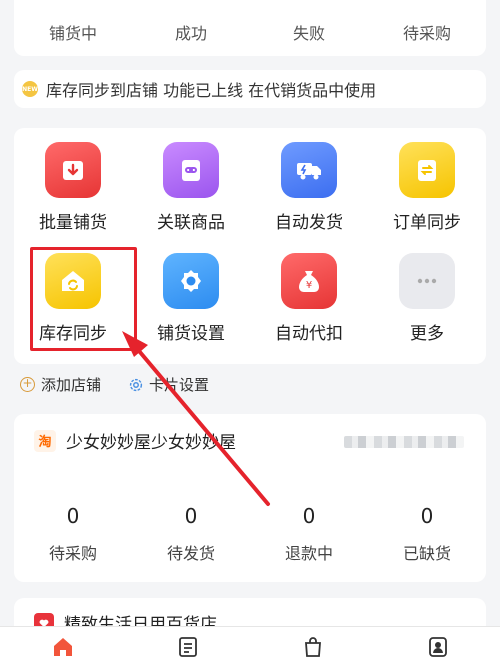 The width and height of the screenshot is (500, 666). What do you see at coordinates (309, 534) in the screenshot?
I see `shop-stat-refunding: 0 退款中` at bounding box center [309, 534].